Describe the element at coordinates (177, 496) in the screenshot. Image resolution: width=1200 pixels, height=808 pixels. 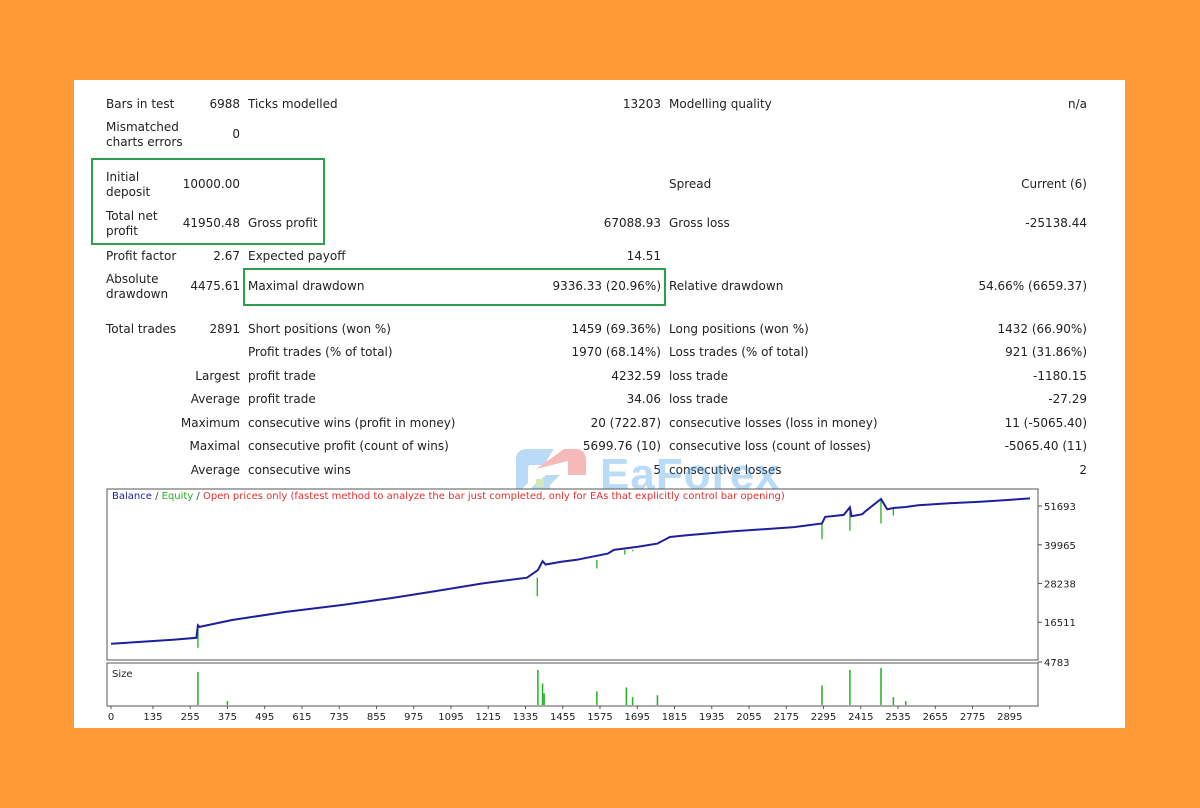
I see `legend-equity: Equity` at that location.